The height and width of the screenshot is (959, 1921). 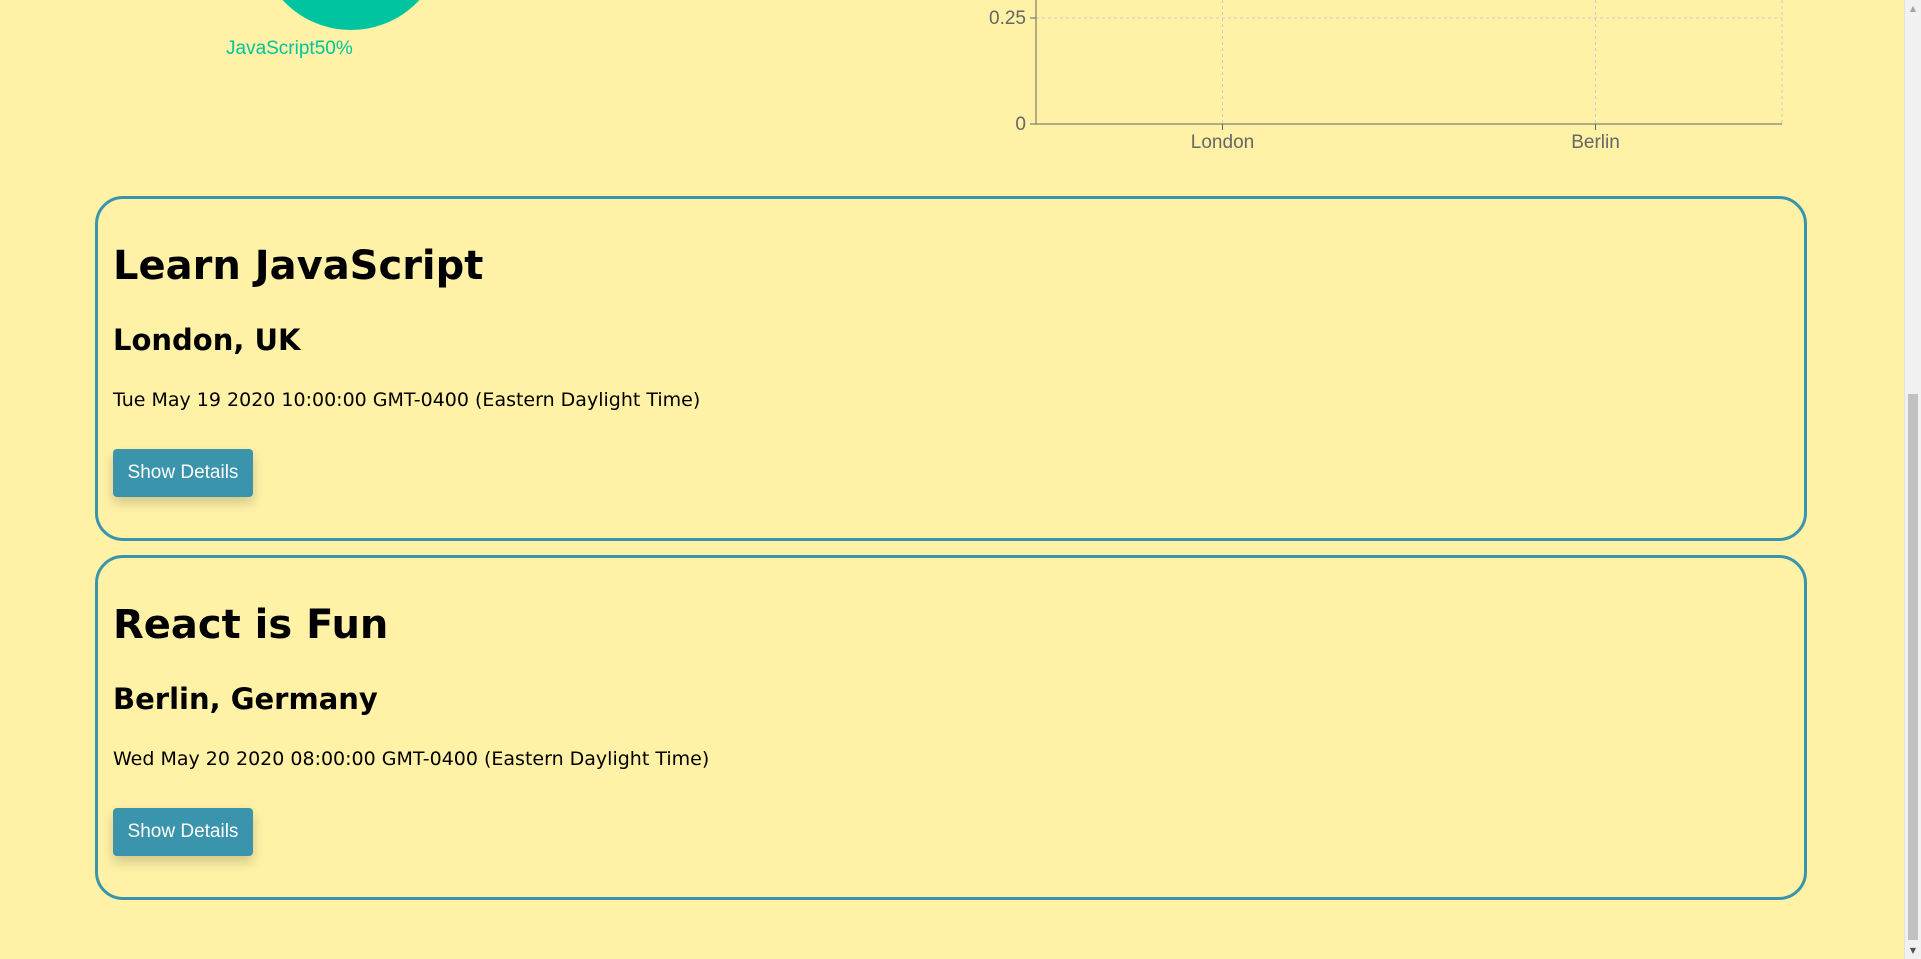 I want to click on vertical-scrollbar: ▲ ▼, so click(x=1912, y=479).